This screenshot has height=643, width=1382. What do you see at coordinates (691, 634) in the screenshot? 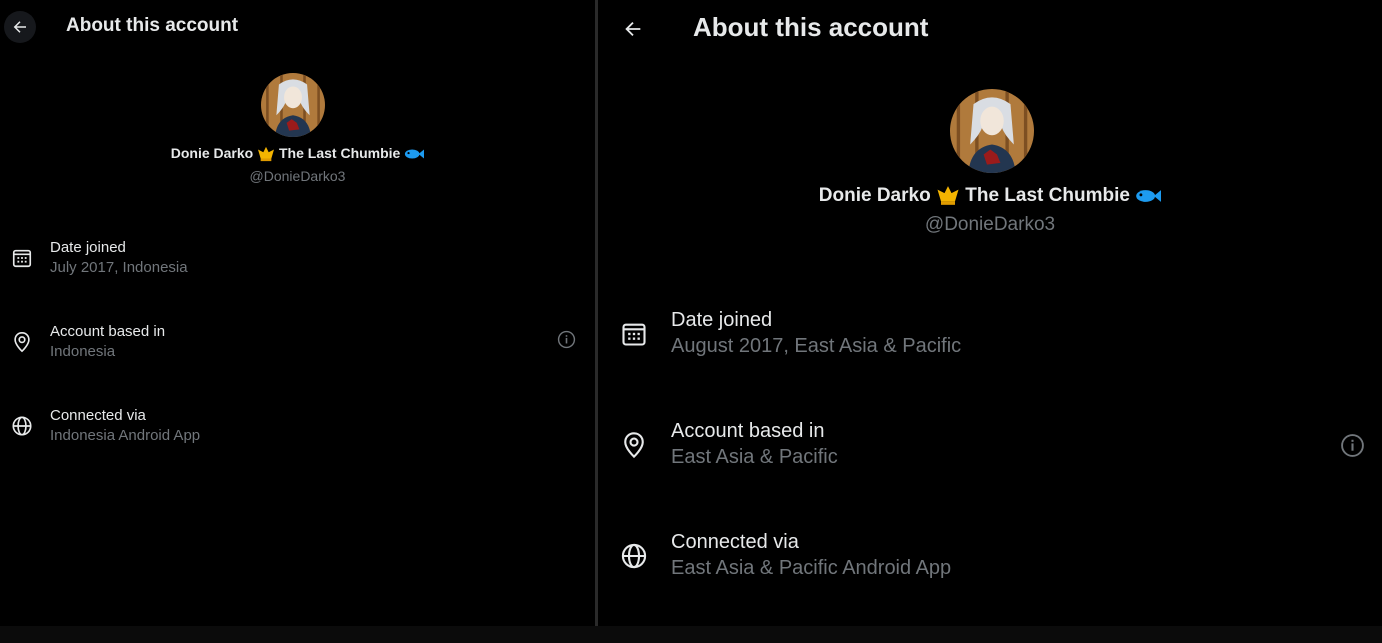
I see `bottom-strip` at bounding box center [691, 634].